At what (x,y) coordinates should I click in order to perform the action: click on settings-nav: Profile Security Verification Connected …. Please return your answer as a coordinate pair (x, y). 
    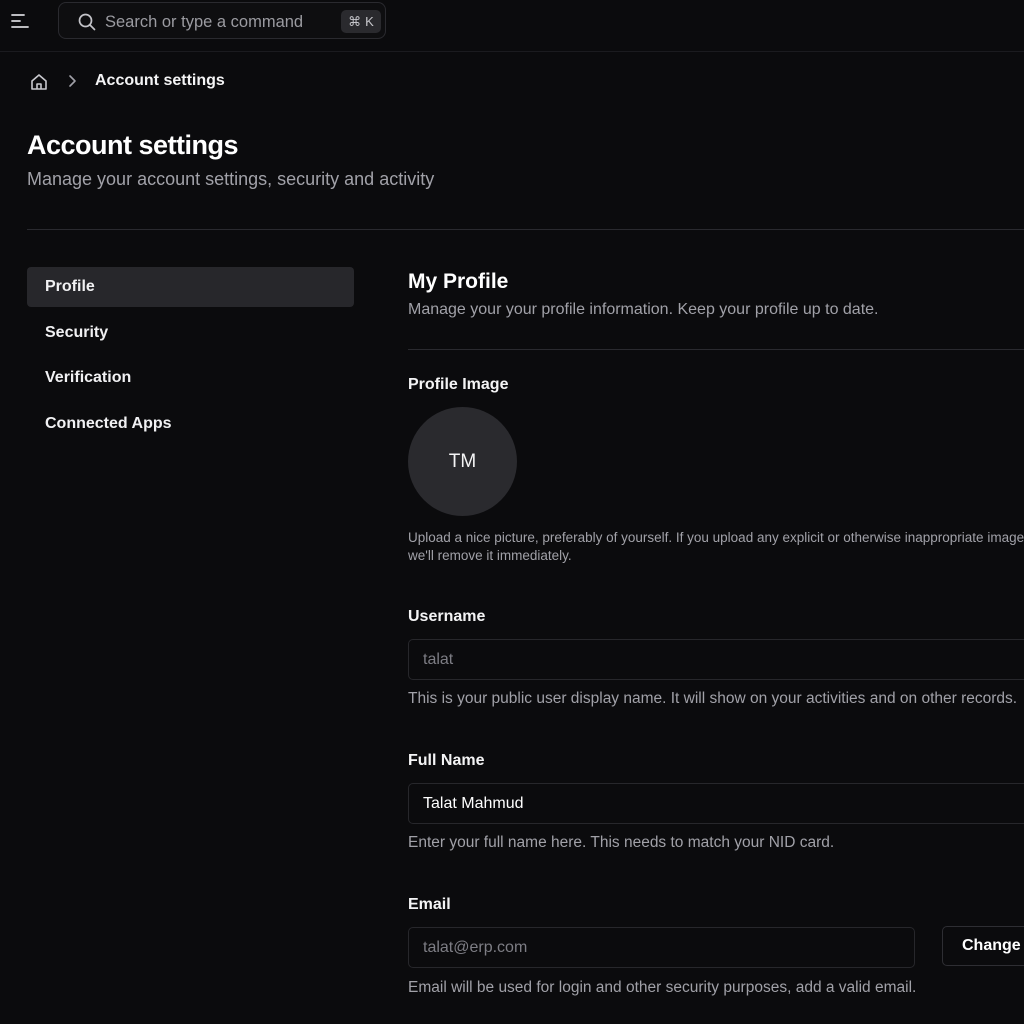
    Looking at the image, I should click on (190, 358).